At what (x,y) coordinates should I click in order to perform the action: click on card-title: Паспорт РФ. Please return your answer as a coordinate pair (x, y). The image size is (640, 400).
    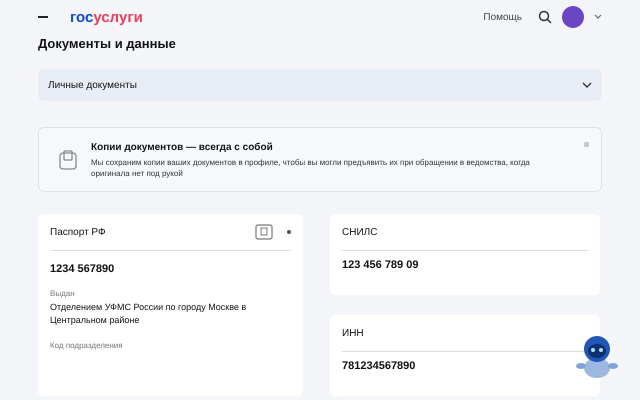
    Looking at the image, I should click on (78, 232).